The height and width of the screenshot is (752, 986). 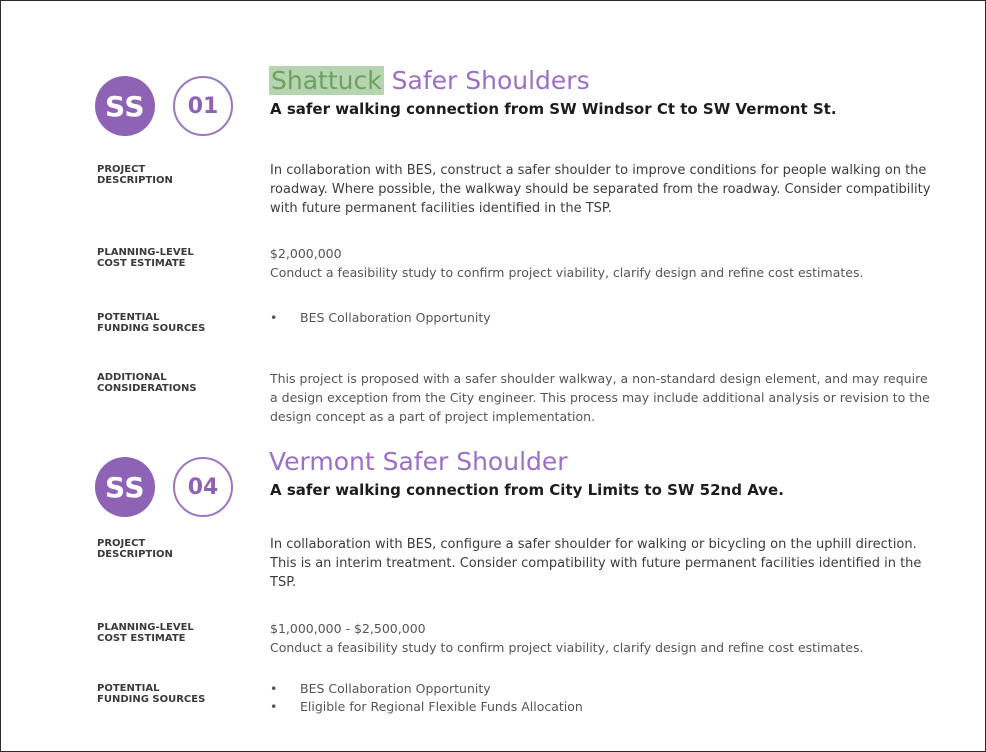 What do you see at coordinates (170, 487) in the screenshot?
I see `project-badges: SS 04` at bounding box center [170, 487].